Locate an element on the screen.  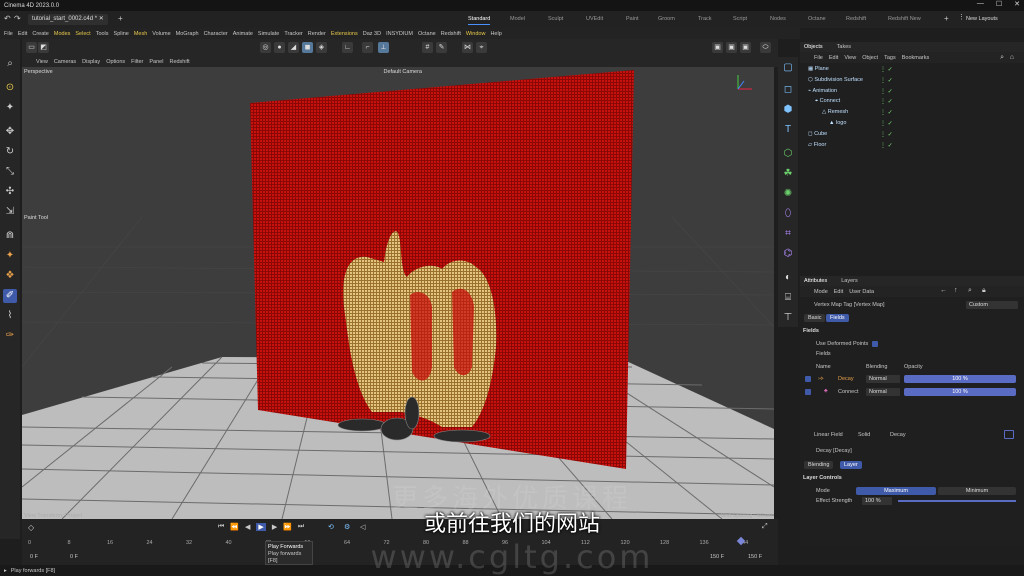
object-name: logo is located at coordinates (841, 123).